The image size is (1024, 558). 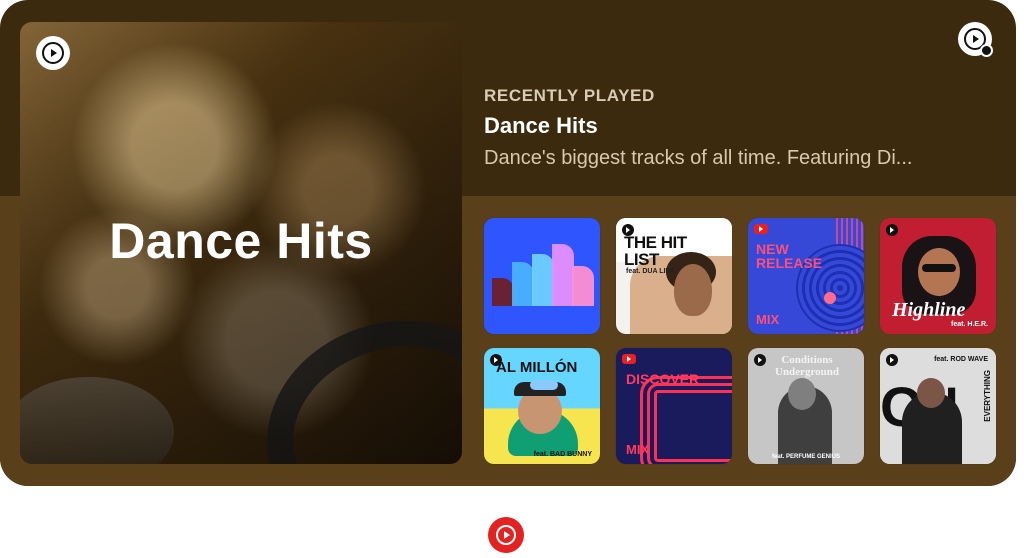 I want to click on tile-title: THE HIT LIST, so click(x=655, y=251).